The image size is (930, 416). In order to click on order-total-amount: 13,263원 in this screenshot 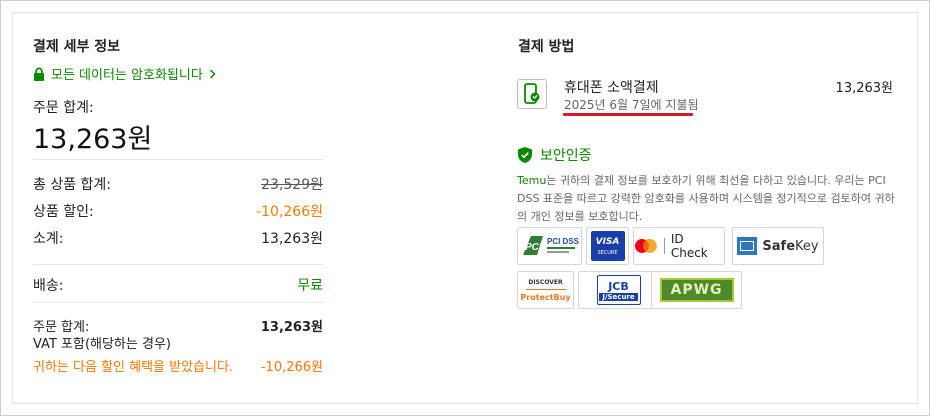, I will do `click(93, 139)`.